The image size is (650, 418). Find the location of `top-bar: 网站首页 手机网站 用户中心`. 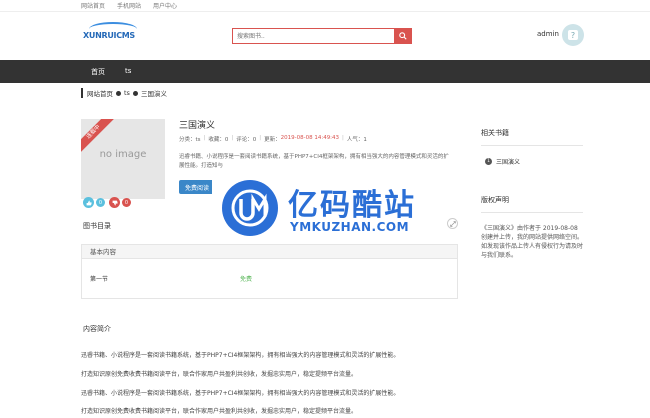

top-bar: 网站首页 手机网站 用户中心 is located at coordinates (325, 6).